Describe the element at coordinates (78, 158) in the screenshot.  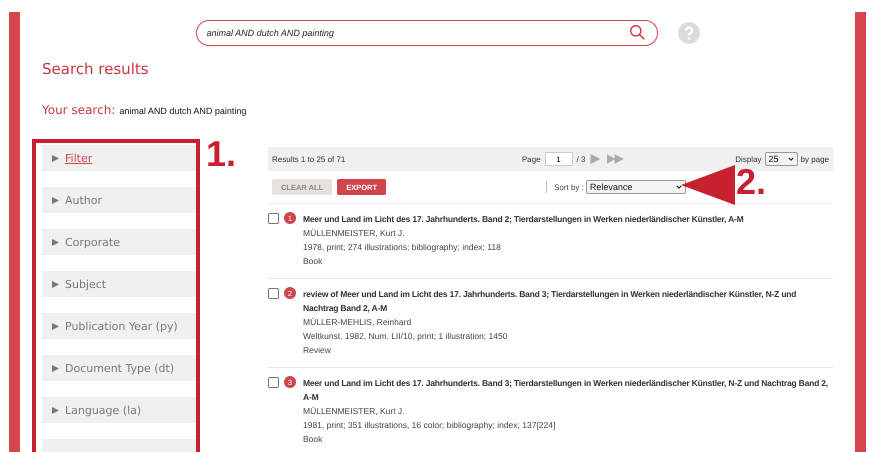
I see `facet-item: Filter` at that location.